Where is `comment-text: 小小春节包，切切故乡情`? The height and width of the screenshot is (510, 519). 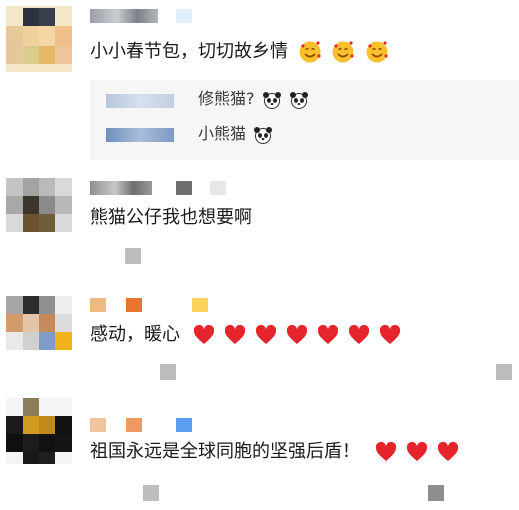
comment-text: 小小春节包，切切故乡情 is located at coordinates (239, 52).